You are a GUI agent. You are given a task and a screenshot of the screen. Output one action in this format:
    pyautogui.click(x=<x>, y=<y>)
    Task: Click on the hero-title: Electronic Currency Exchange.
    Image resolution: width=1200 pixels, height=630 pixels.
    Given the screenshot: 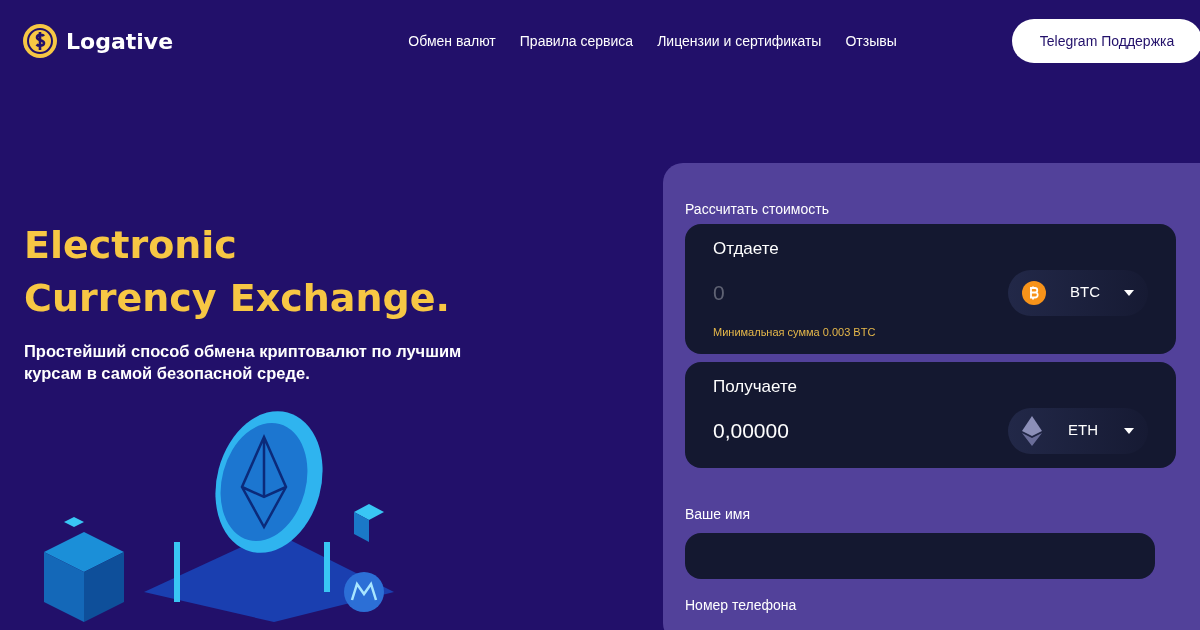 What is the action you would take?
    pyautogui.click(x=237, y=272)
    